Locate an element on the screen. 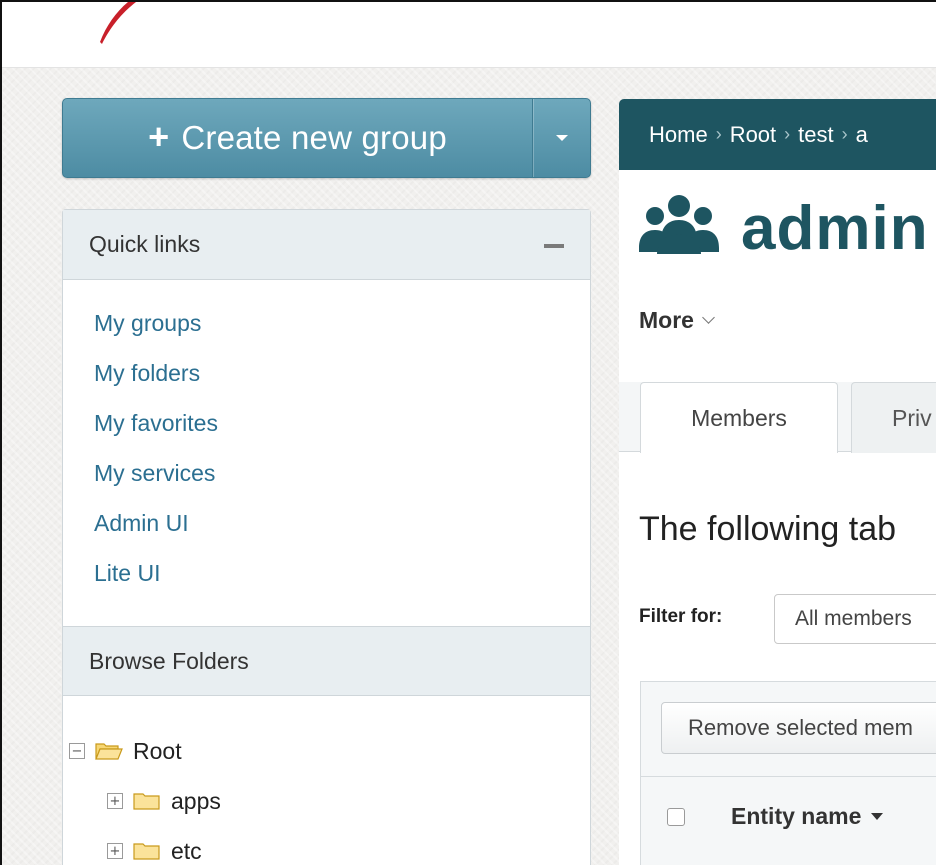 The width and height of the screenshot is (936, 865). create-new-group-label: Create new group is located at coordinates (314, 137).